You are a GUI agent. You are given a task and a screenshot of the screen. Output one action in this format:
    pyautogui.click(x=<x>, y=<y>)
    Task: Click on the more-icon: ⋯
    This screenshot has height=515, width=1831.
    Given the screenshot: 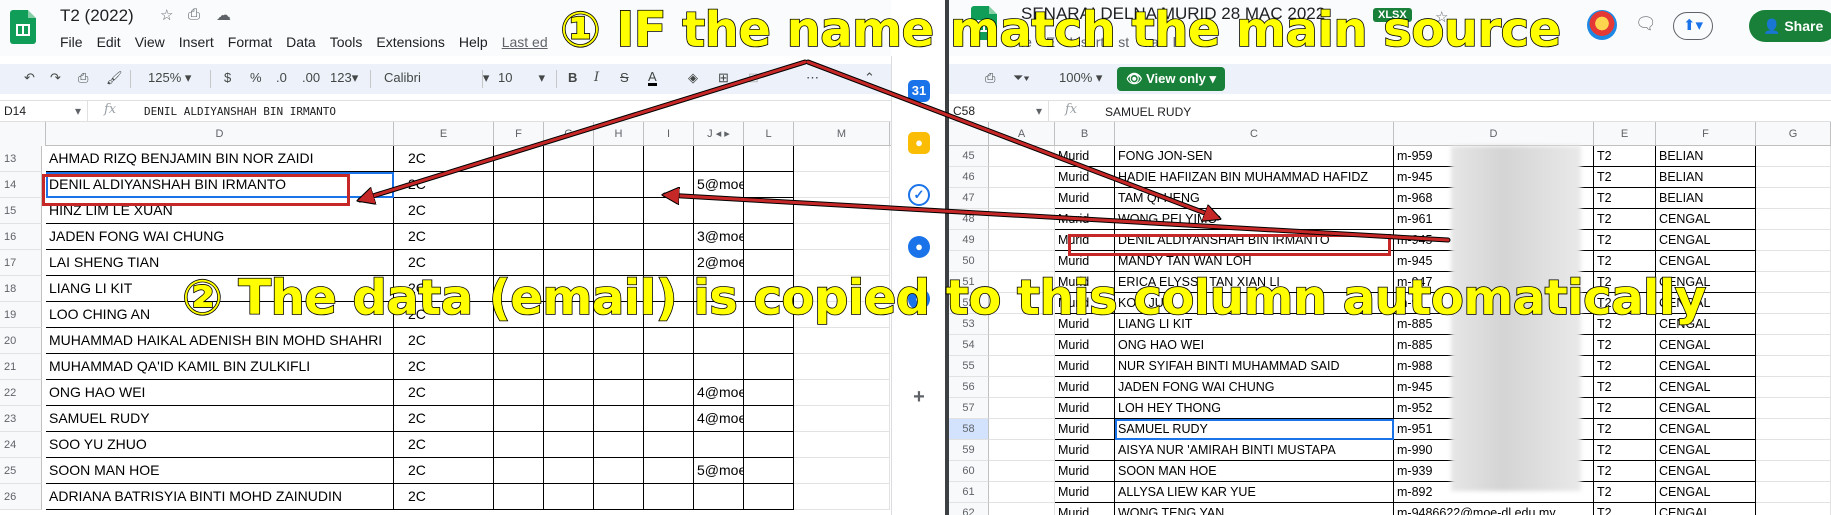 What is the action you would take?
    pyautogui.click(x=812, y=78)
    